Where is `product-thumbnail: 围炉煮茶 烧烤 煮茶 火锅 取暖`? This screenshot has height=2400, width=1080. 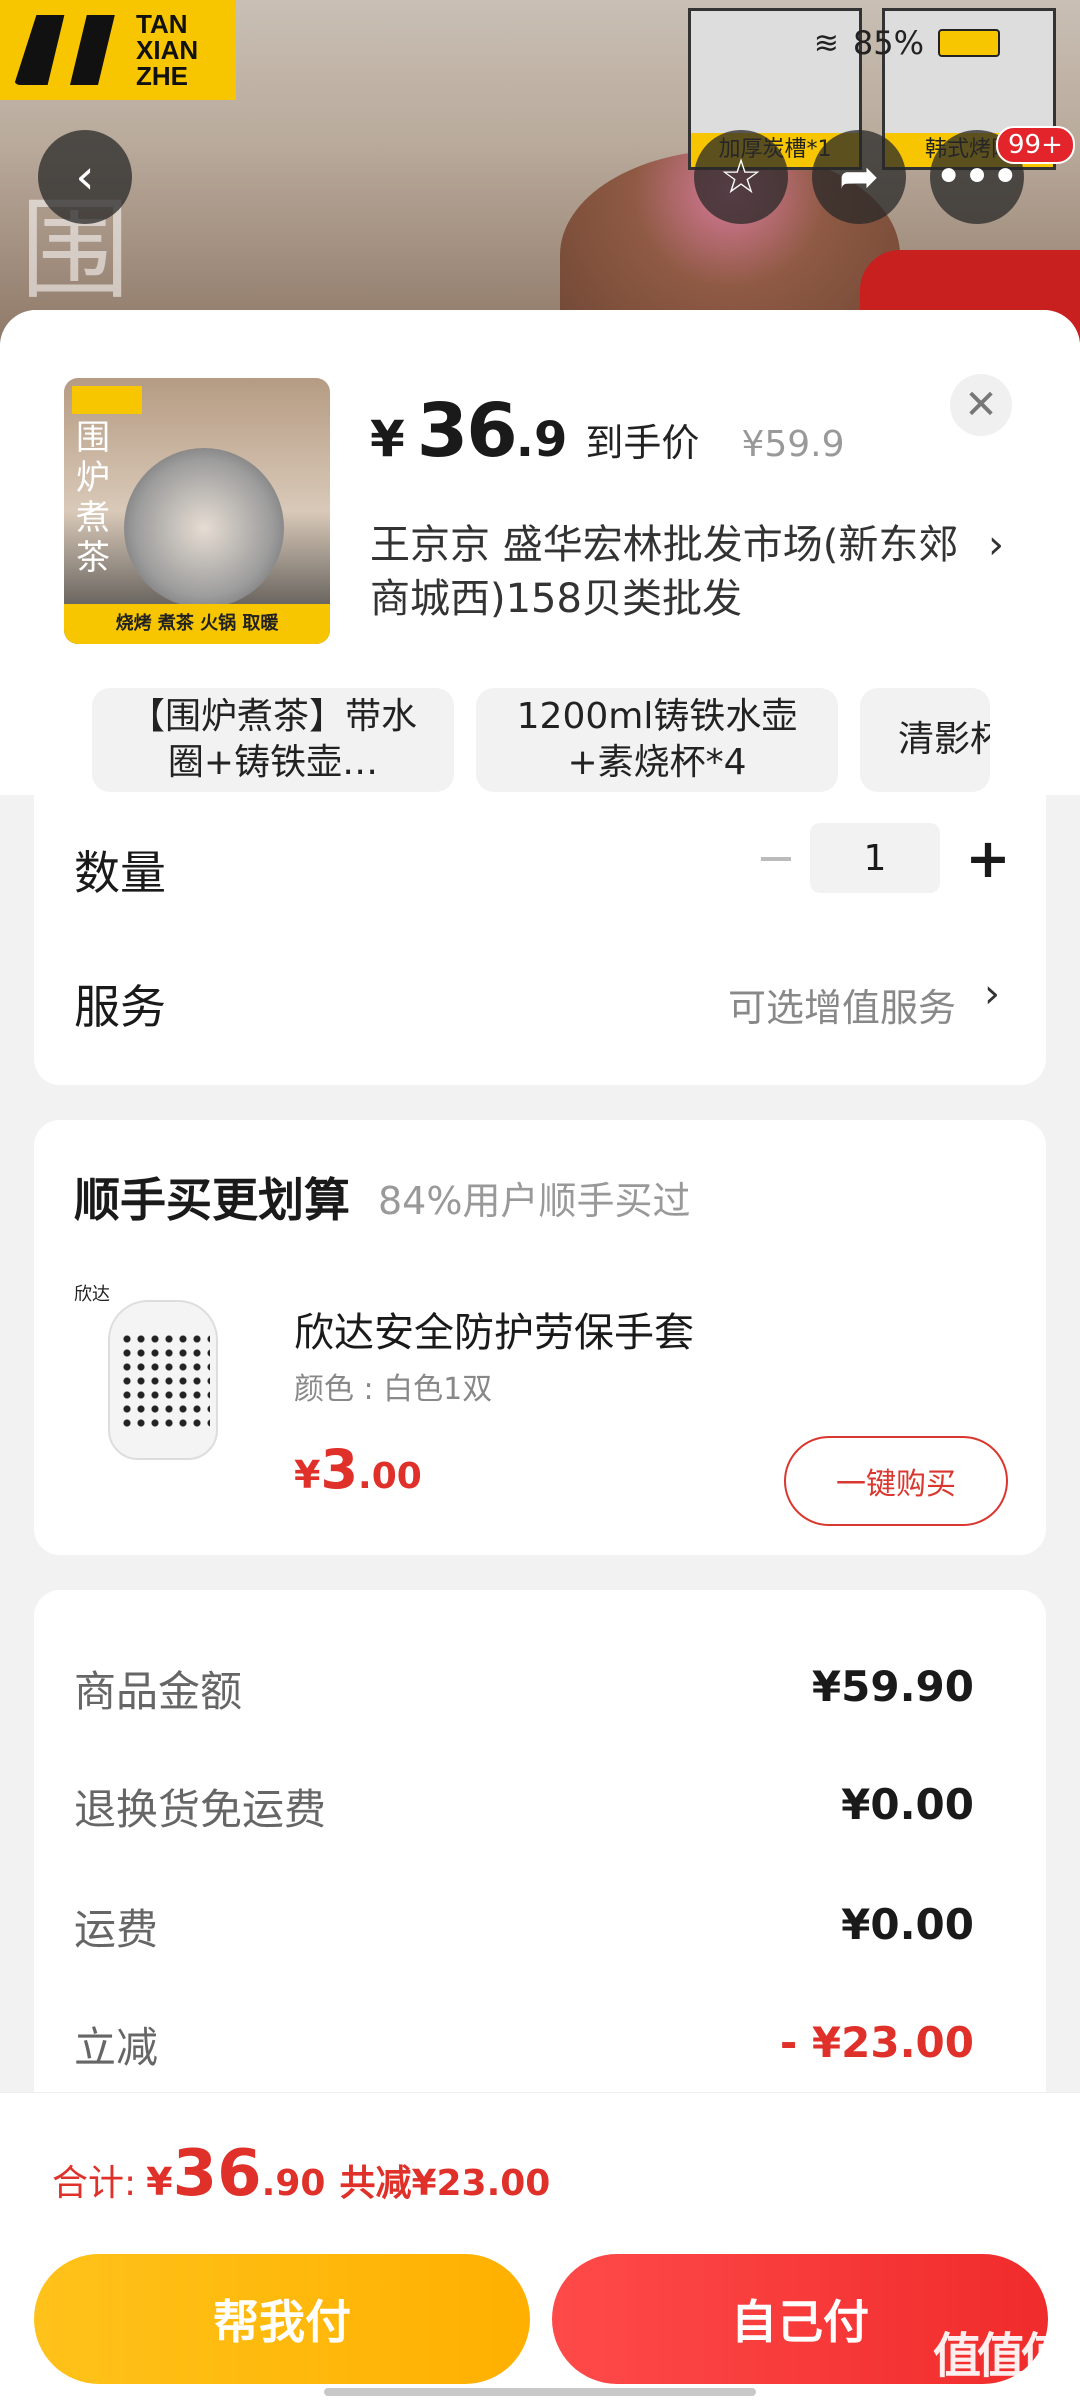 product-thumbnail: 围炉煮茶 烧烤 煮茶 火锅 取暖 is located at coordinates (197, 511).